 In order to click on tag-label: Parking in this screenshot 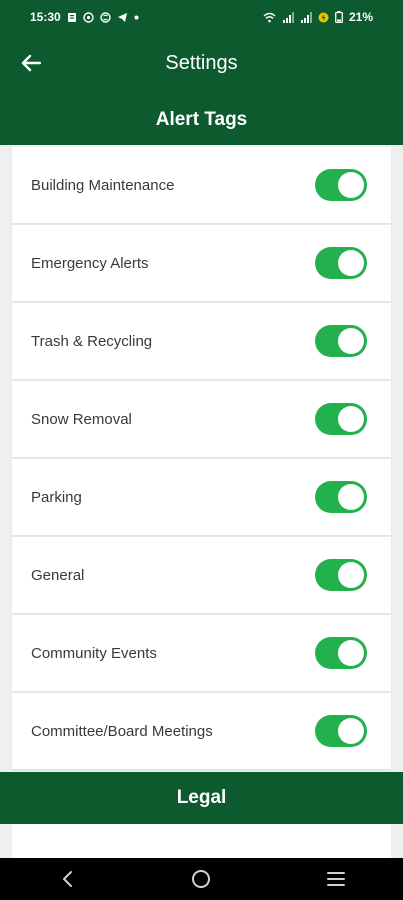, I will do `click(56, 497)`.